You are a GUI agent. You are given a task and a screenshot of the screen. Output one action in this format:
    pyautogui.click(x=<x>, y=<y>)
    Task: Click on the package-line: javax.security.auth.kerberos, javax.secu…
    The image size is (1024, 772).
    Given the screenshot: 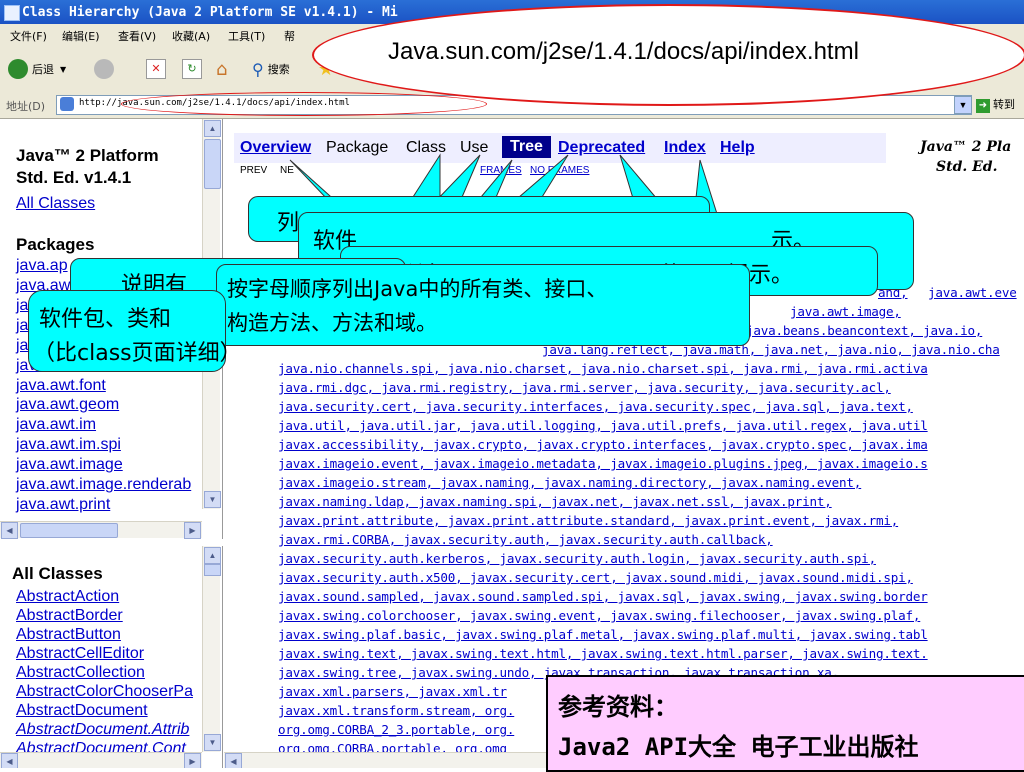 What is the action you would take?
    pyautogui.click(x=577, y=558)
    